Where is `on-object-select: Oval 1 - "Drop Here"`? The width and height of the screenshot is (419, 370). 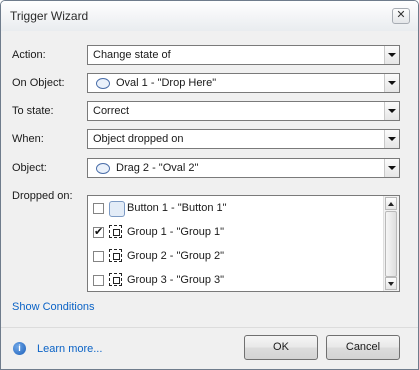
on-object-select: Oval 1 - "Drop Here" is located at coordinates (243, 83).